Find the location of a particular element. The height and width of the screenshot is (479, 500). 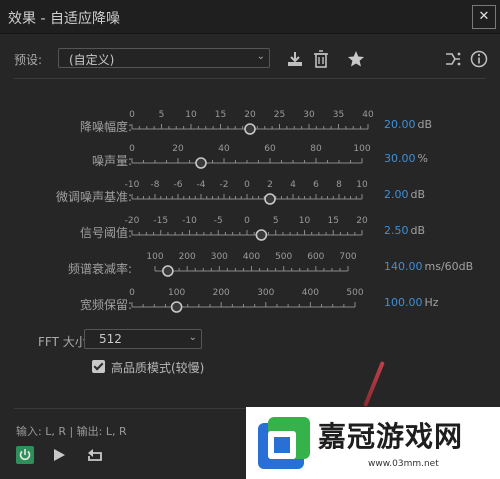

tick-label: 10 is located at coordinates (191, 115).